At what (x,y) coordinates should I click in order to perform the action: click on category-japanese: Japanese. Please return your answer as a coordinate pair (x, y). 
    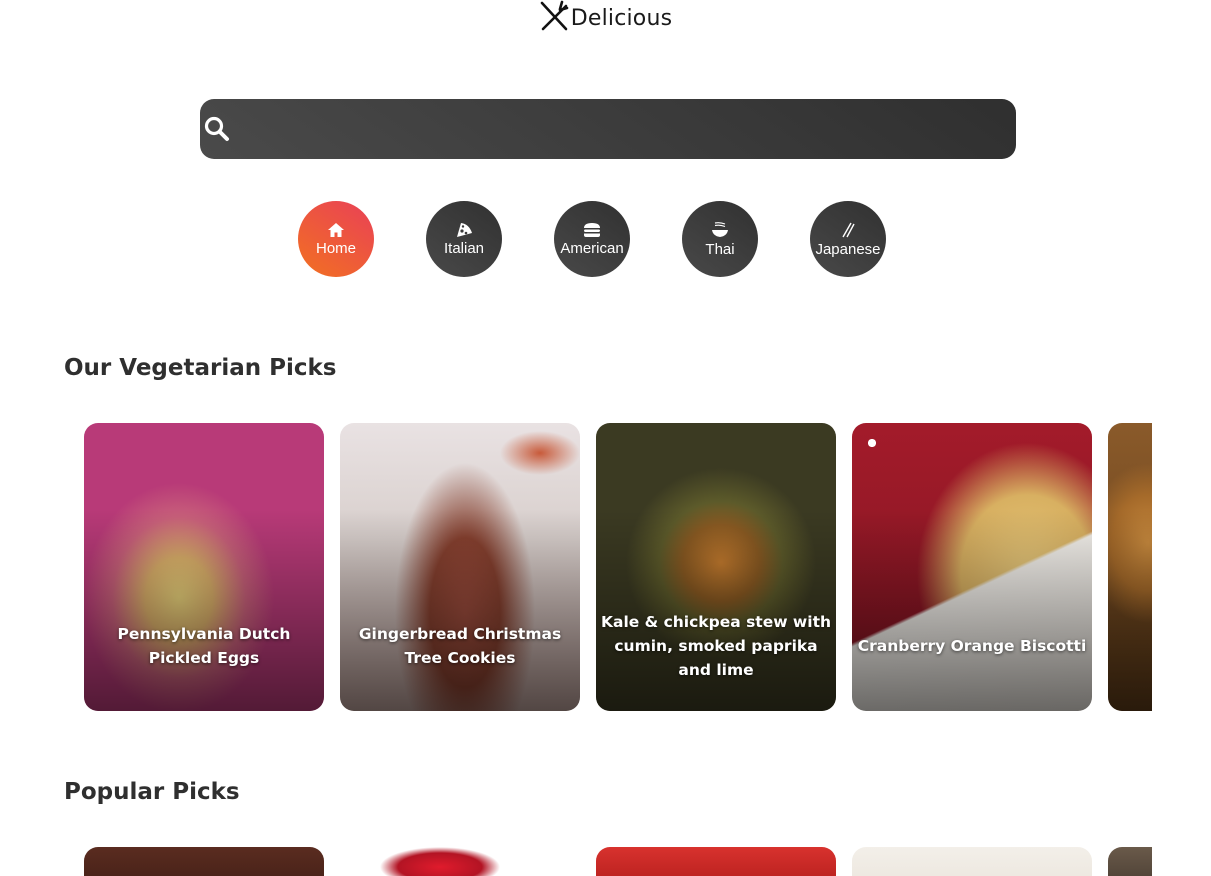
    Looking at the image, I should click on (848, 239).